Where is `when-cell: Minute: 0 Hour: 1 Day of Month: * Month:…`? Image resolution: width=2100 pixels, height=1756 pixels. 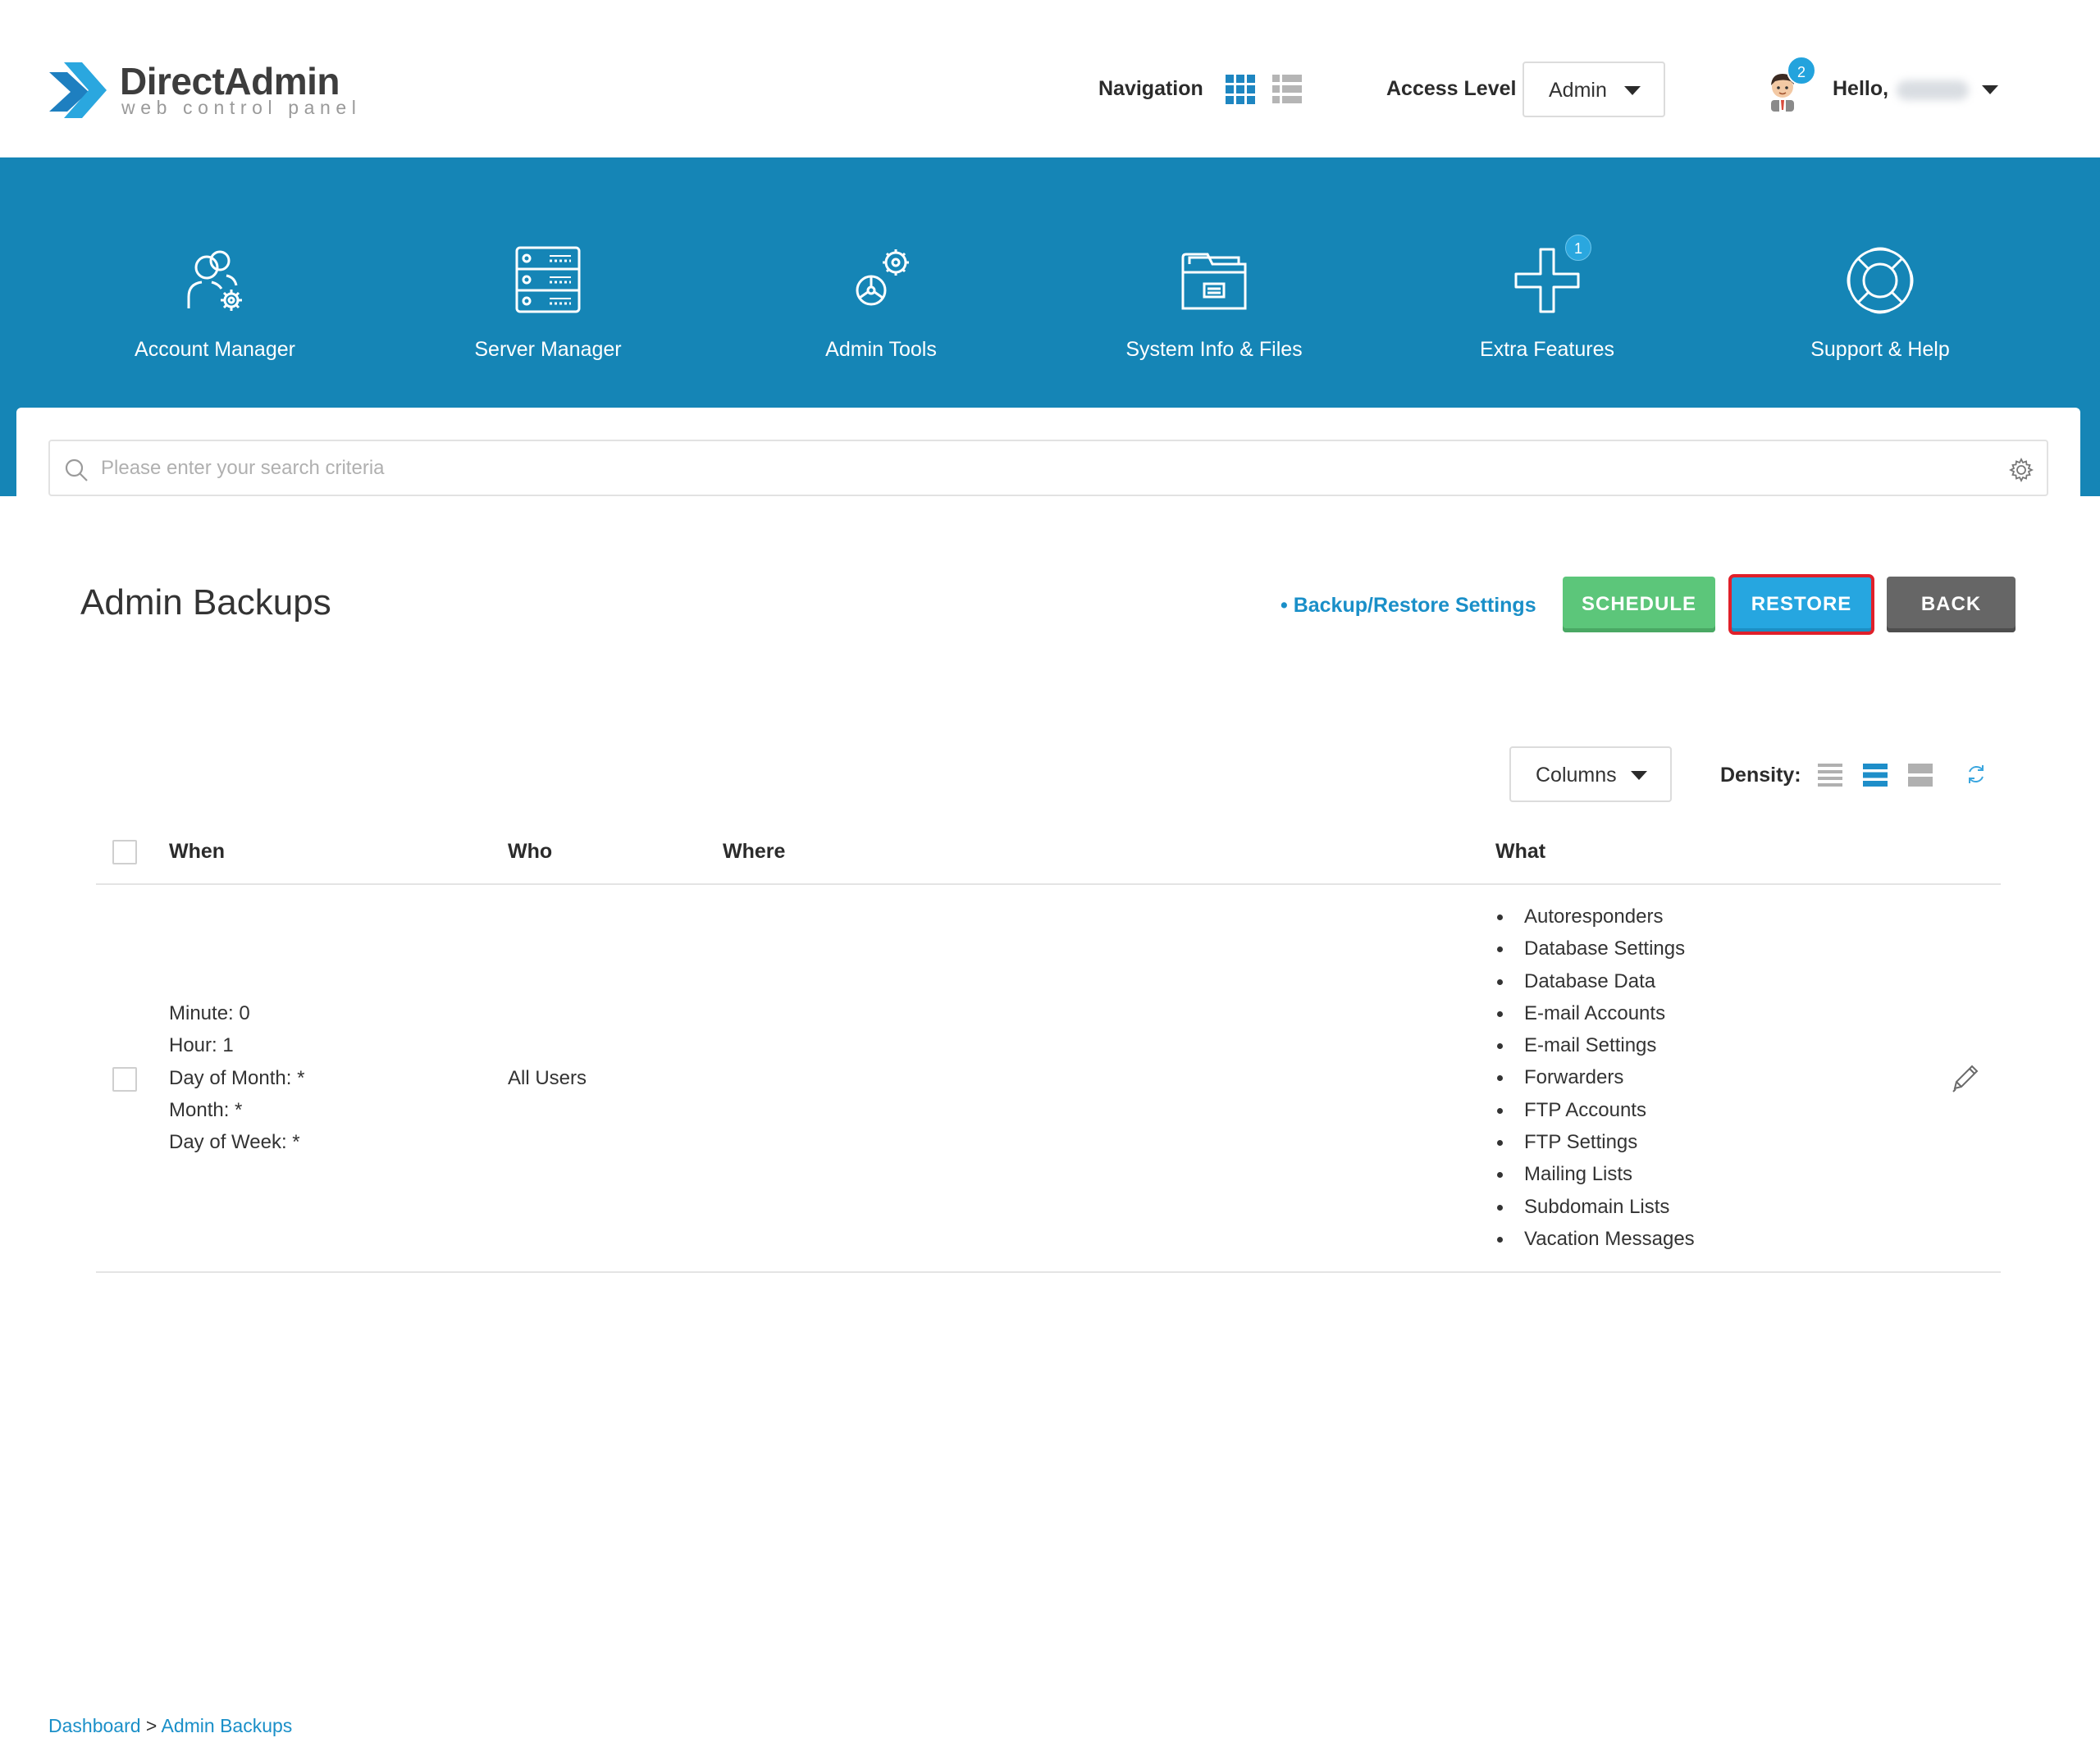 when-cell: Minute: 0 Hour: 1 Day of Month: * Month:… is located at coordinates (236, 1078).